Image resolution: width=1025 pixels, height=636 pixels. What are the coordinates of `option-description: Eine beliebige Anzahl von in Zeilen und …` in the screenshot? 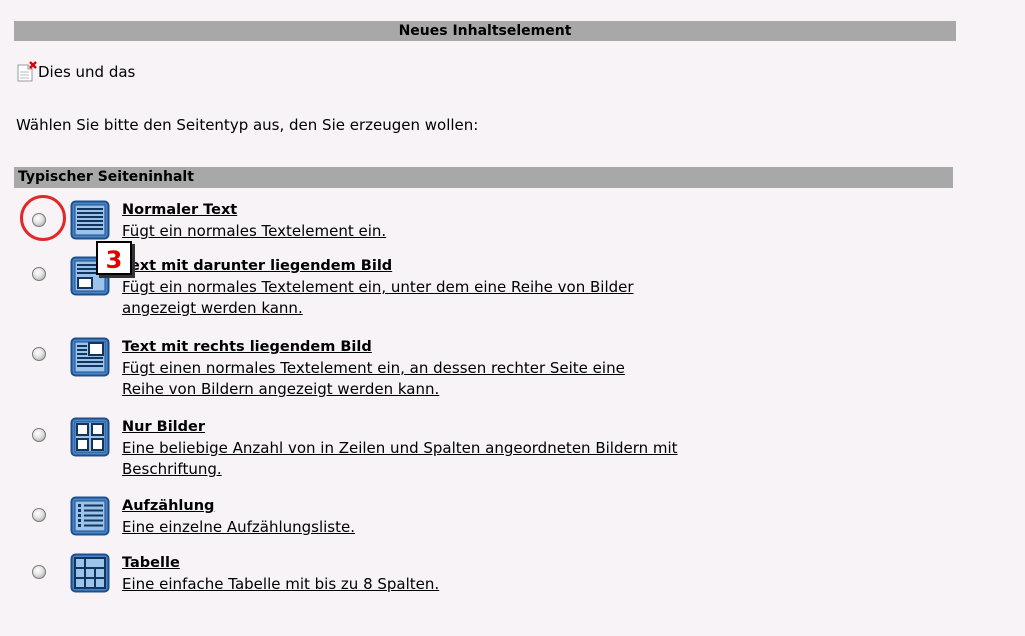 It's located at (531, 448).